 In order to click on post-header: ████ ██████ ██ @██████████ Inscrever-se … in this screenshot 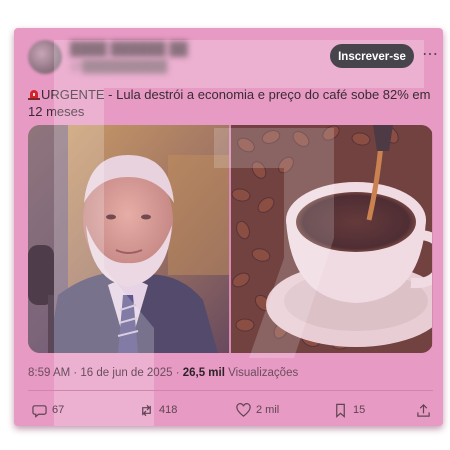, I will do `click(228, 56)`.